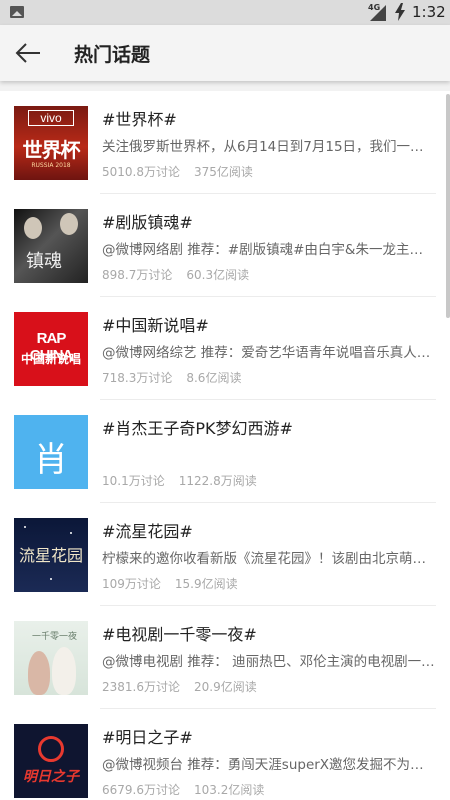 The height and width of the screenshot is (800, 450). I want to click on discussion-count: 6679.6万讨论, so click(141, 790).